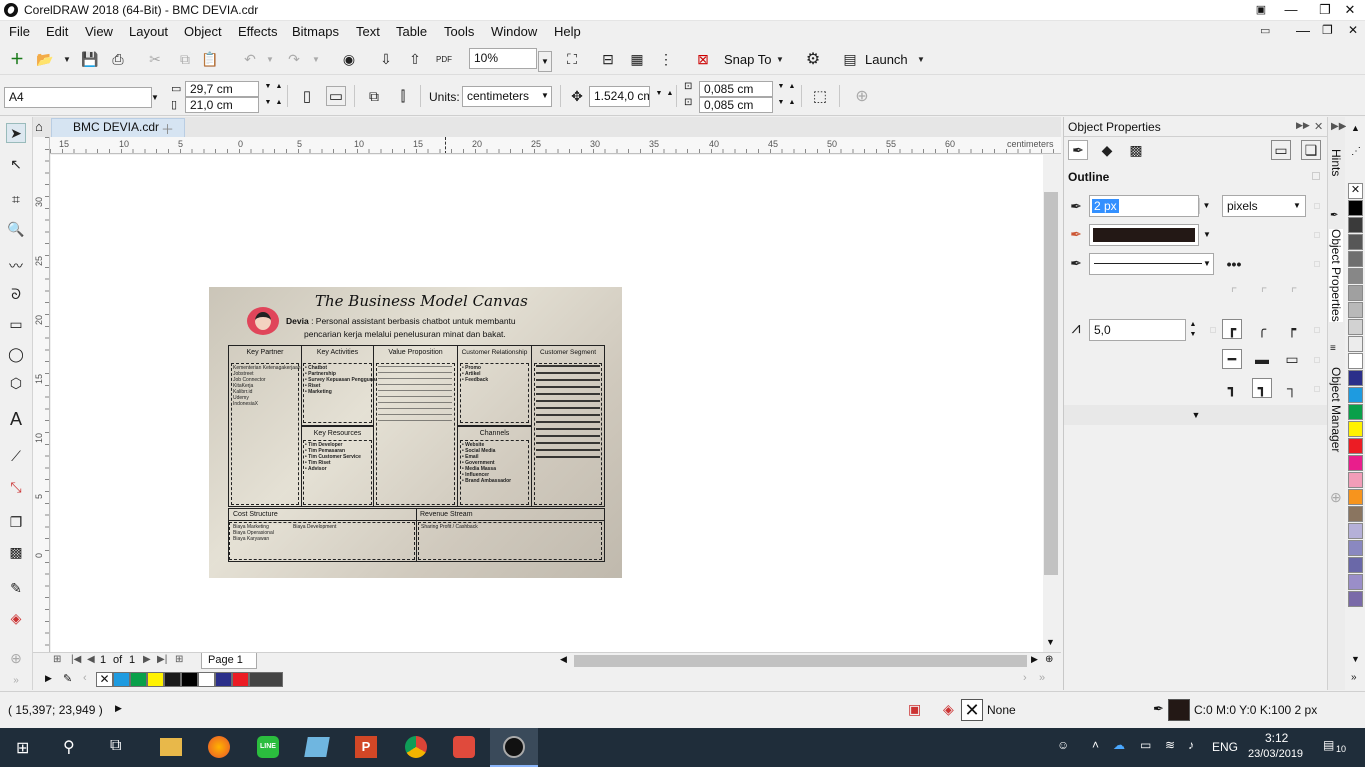  I want to click on units-dropdown-icon: ▼, so click(545, 96).